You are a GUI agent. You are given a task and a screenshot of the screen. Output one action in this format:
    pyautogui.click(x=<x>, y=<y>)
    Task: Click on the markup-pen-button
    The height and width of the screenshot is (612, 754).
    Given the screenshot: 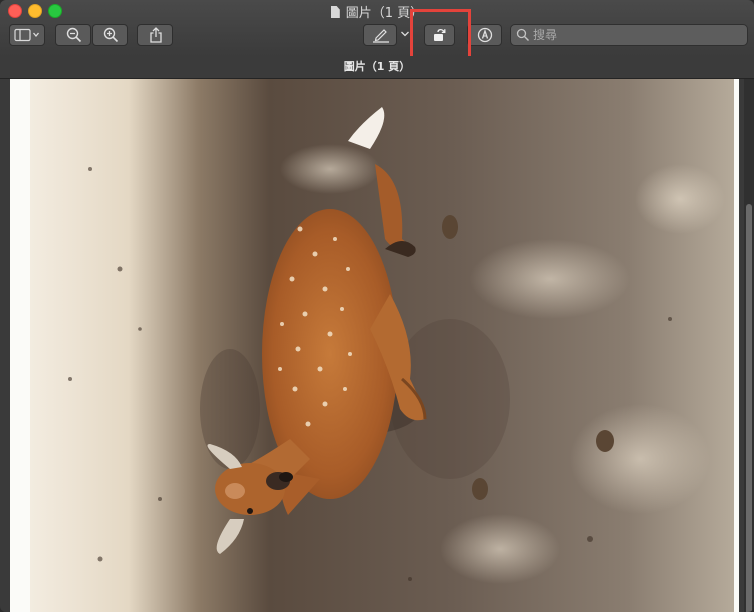 What is the action you would take?
    pyautogui.click(x=380, y=35)
    